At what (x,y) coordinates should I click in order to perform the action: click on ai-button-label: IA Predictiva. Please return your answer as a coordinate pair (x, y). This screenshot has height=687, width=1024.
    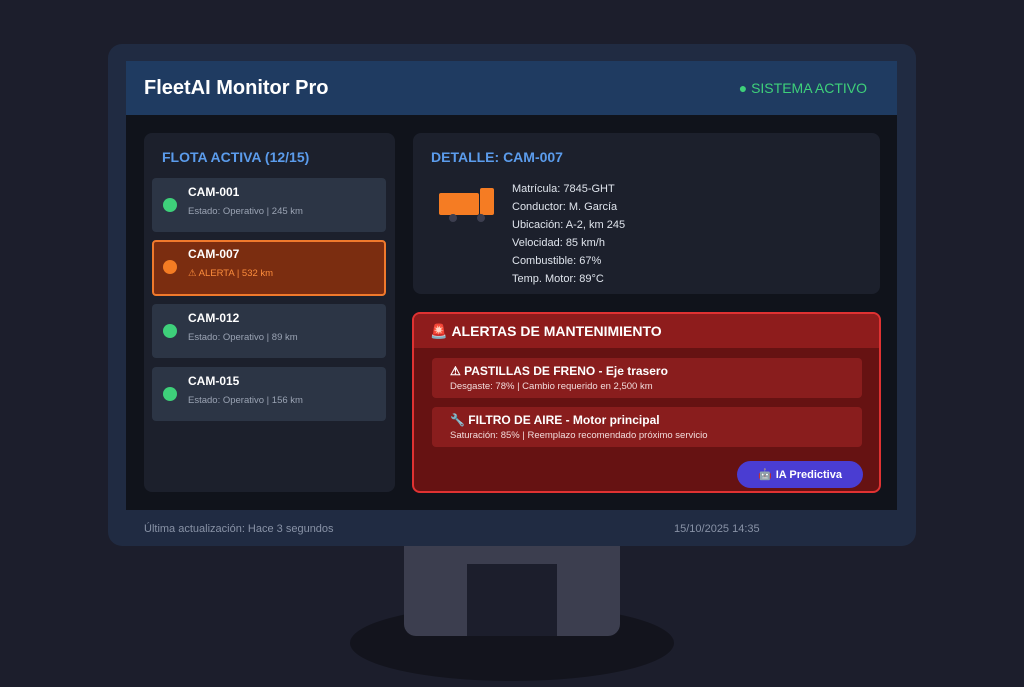
    Looking at the image, I should click on (808, 474).